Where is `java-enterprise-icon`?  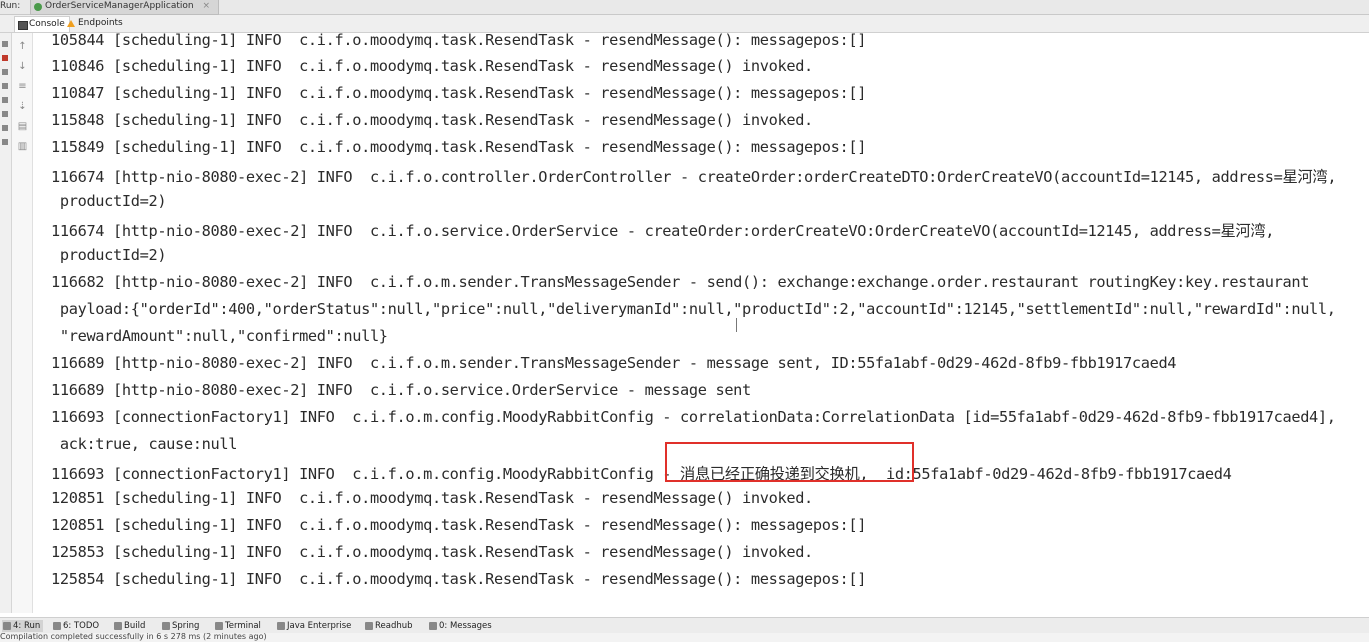
java-enterprise-icon is located at coordinates (281, 626).